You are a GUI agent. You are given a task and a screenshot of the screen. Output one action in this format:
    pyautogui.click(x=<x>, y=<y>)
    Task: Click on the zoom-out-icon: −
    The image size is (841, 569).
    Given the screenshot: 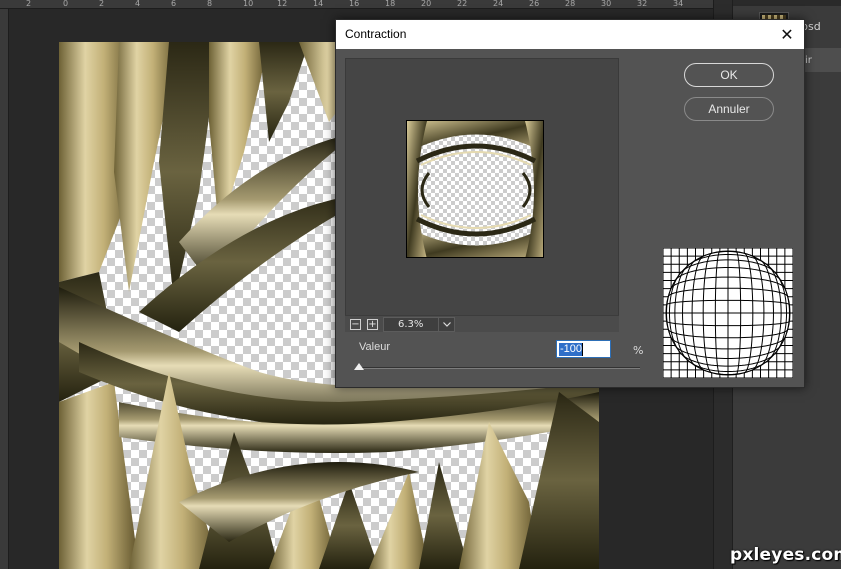 What is the action you would take?
    pyautogui.click(x=355, y=324)
    